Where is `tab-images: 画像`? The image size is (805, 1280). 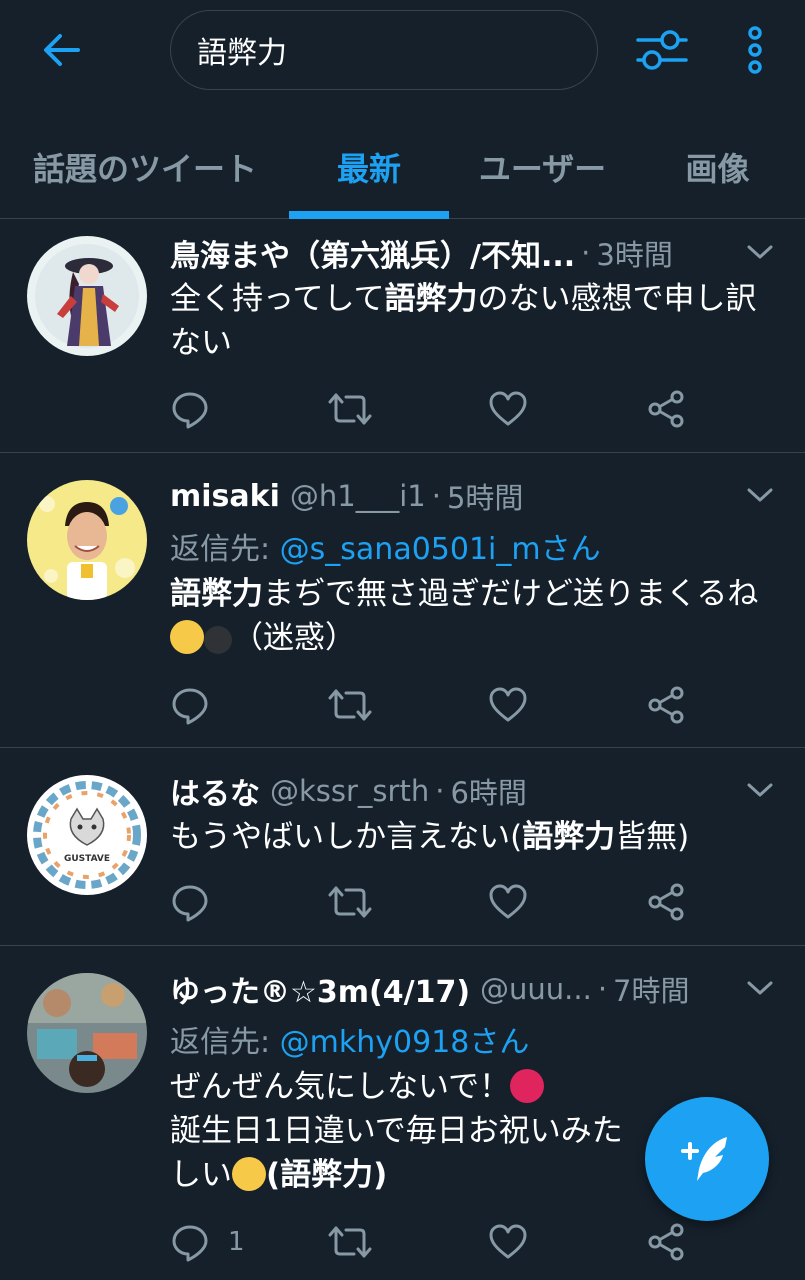
tab-images: 画像 is located at coordinates (717, 167).